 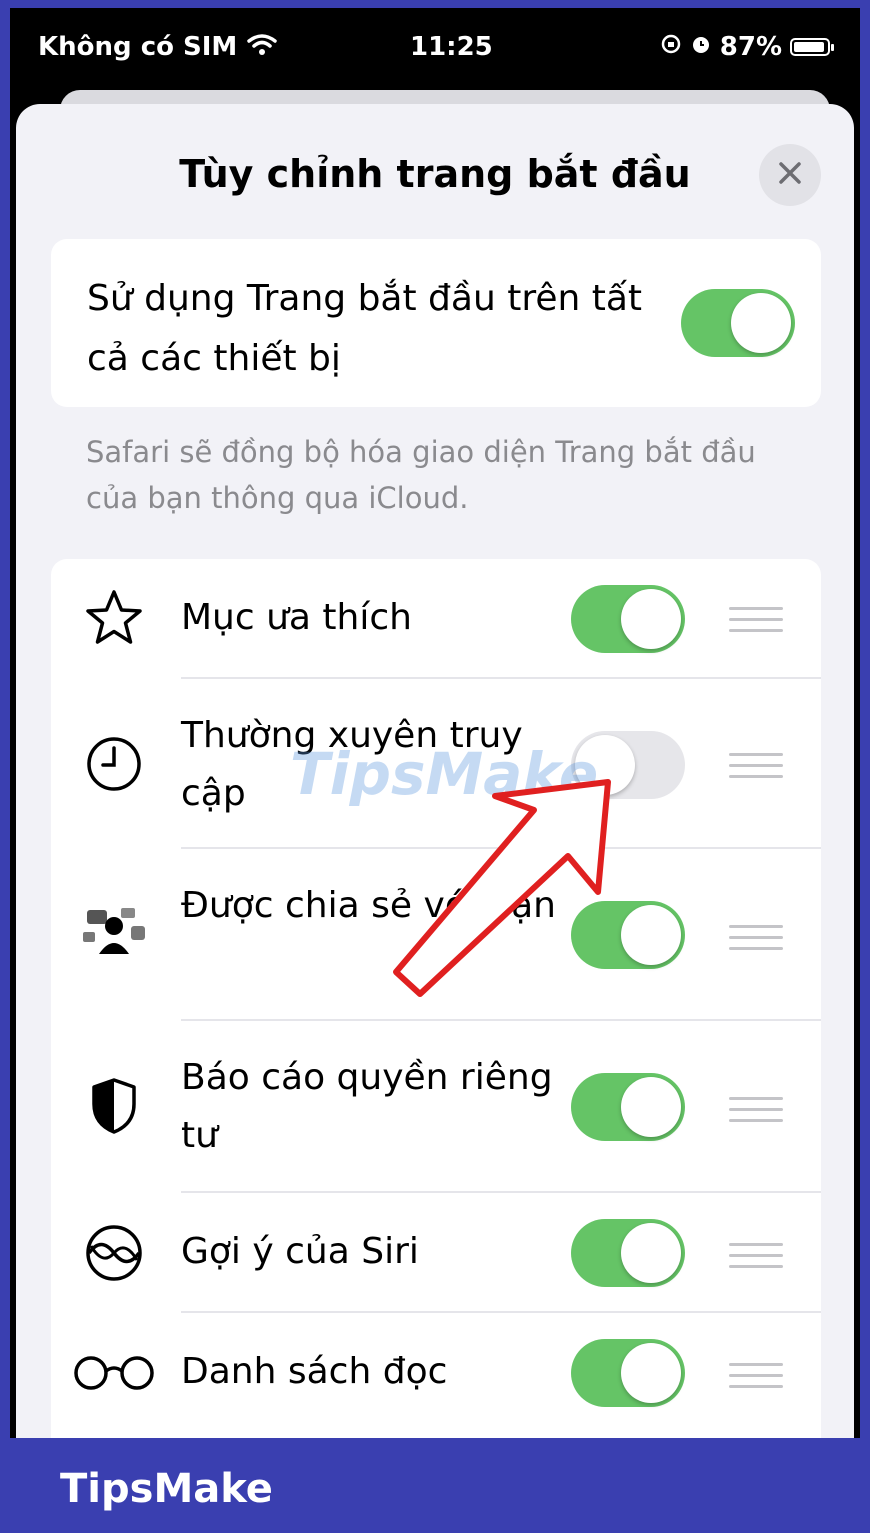 I want to click on siri-suggestions-label: Gợi ý của Siri, so click(x=300, y=1251).